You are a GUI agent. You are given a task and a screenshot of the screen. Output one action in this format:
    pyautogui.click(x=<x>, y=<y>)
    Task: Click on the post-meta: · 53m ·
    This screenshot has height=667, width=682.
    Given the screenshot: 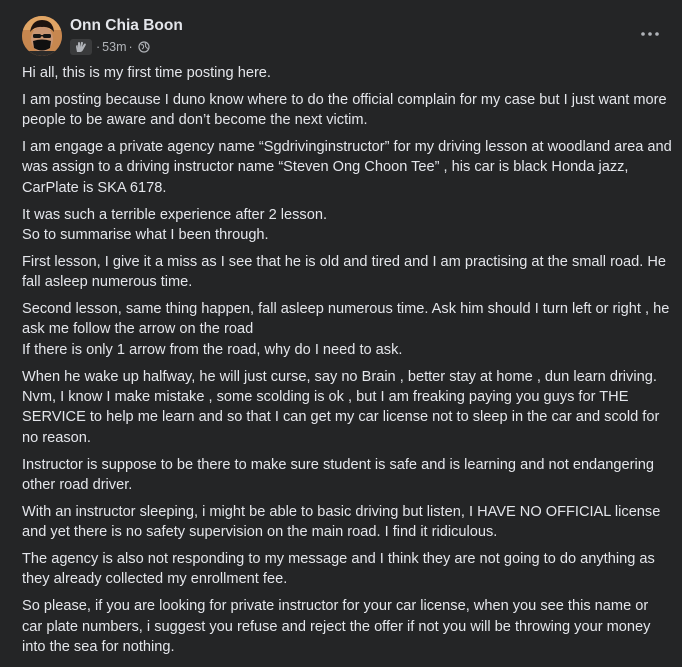 What is the action you would take?
    pyautogui.click(x=110, y=47)
    